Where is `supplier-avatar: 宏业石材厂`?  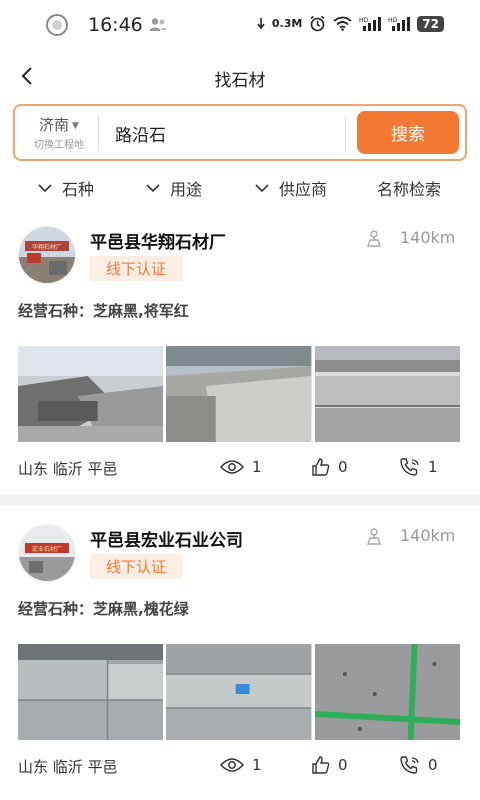
supplier-avatar: 宏业石材厂 is located at coordinates (47, 553).